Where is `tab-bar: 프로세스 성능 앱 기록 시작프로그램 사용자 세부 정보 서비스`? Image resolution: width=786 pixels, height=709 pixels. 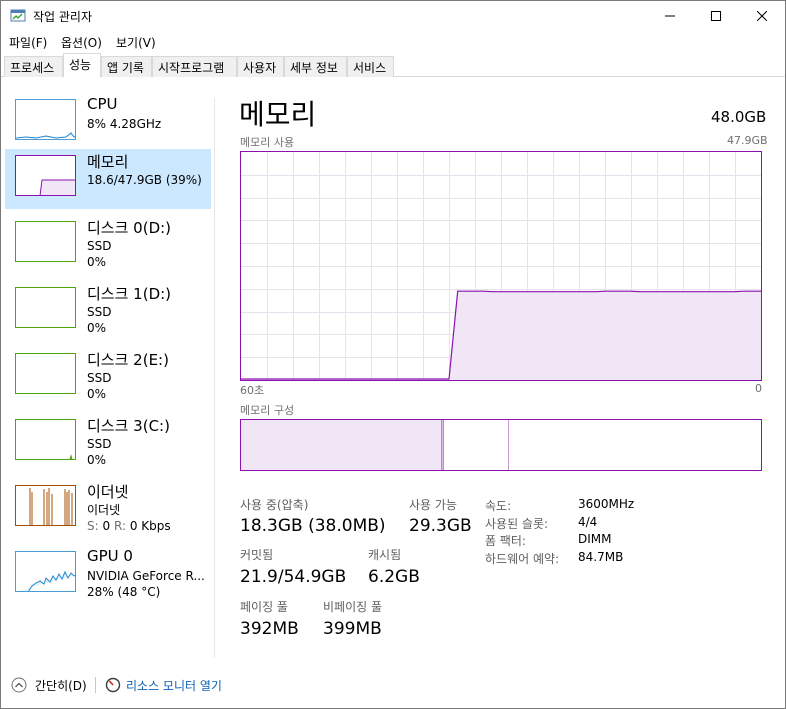
tab-bar: 프로세스 성능 앱 기록 시작프로그램 사용자 세부 정보 서비스 is located at coordinates (393, 65).